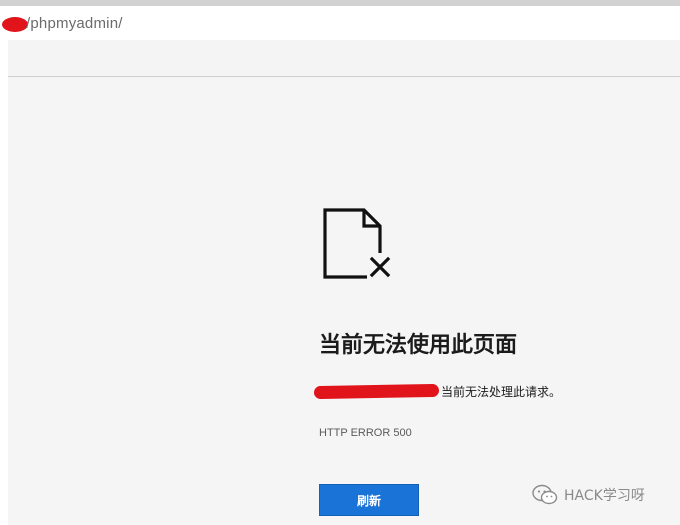 The height and width of the screenshot is (525, 680). I want to click on wechat-icon, so click(545, 494).